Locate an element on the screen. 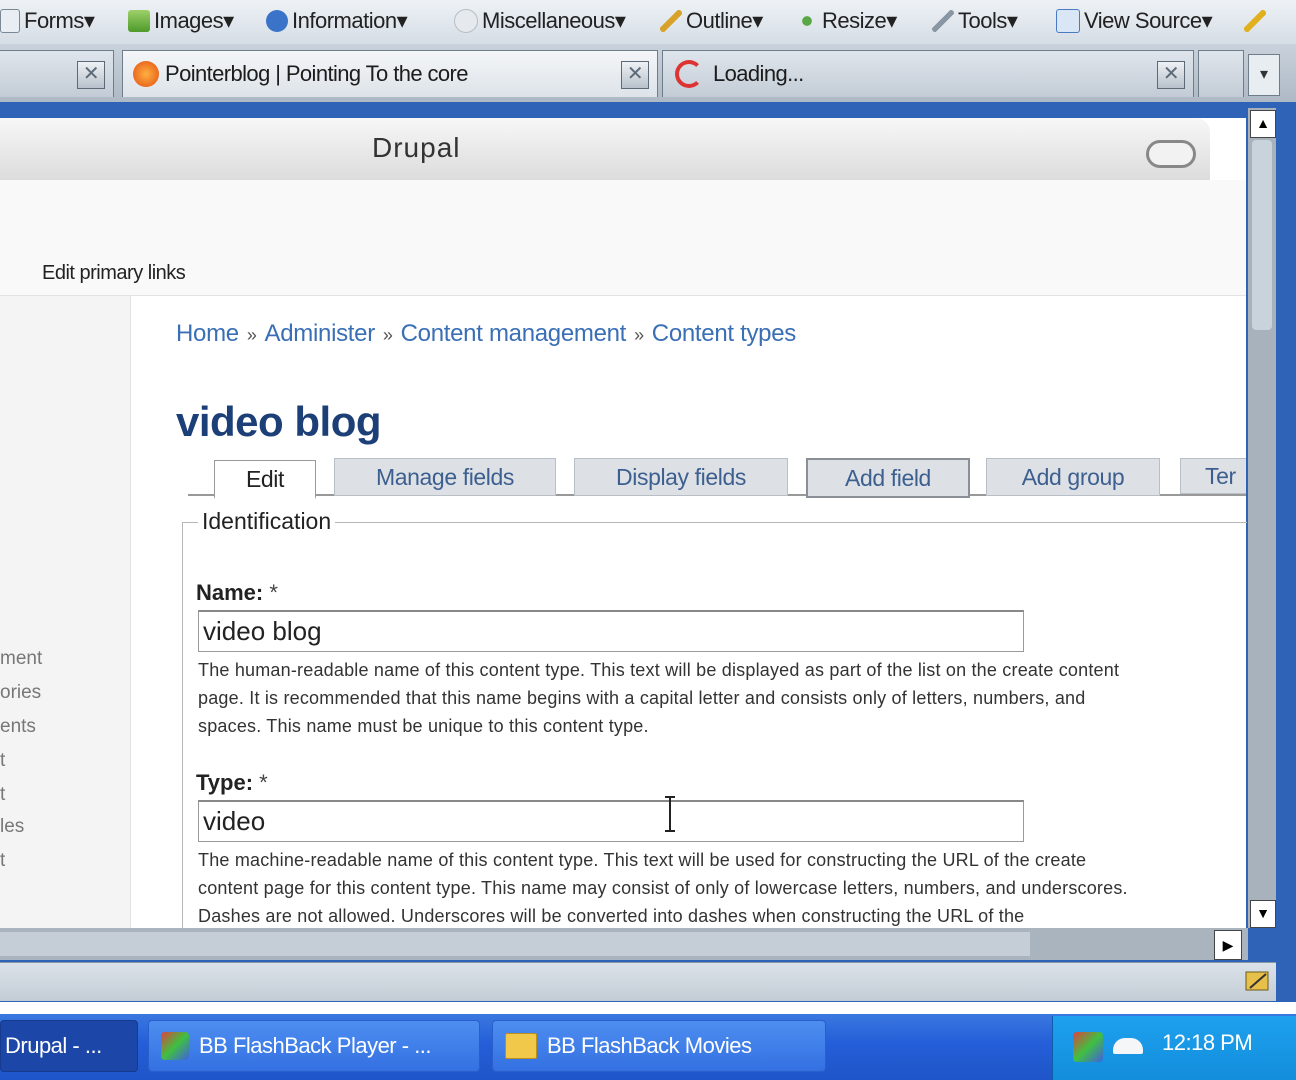 The image size is (1296, 1080). wrench-icon is located at coordinates (943, 21).